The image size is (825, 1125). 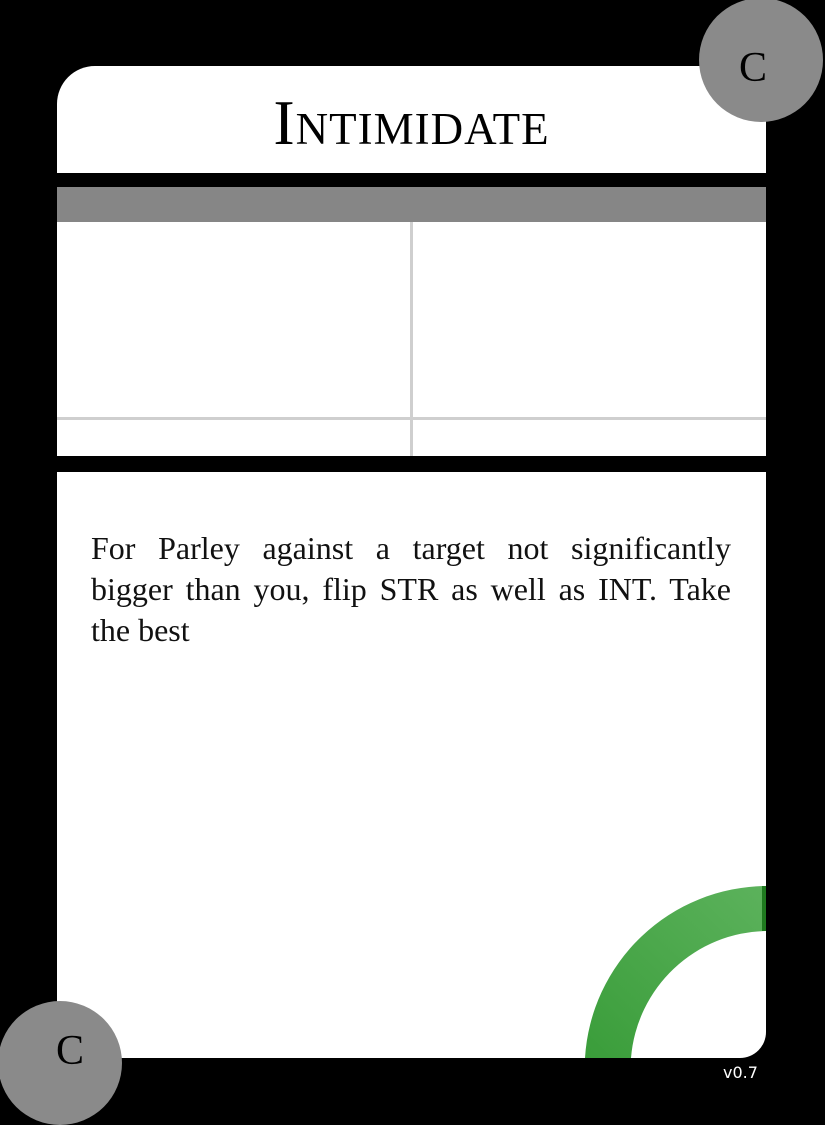 I want to click on stat-cell-top-right, so click(x=589, y=319).